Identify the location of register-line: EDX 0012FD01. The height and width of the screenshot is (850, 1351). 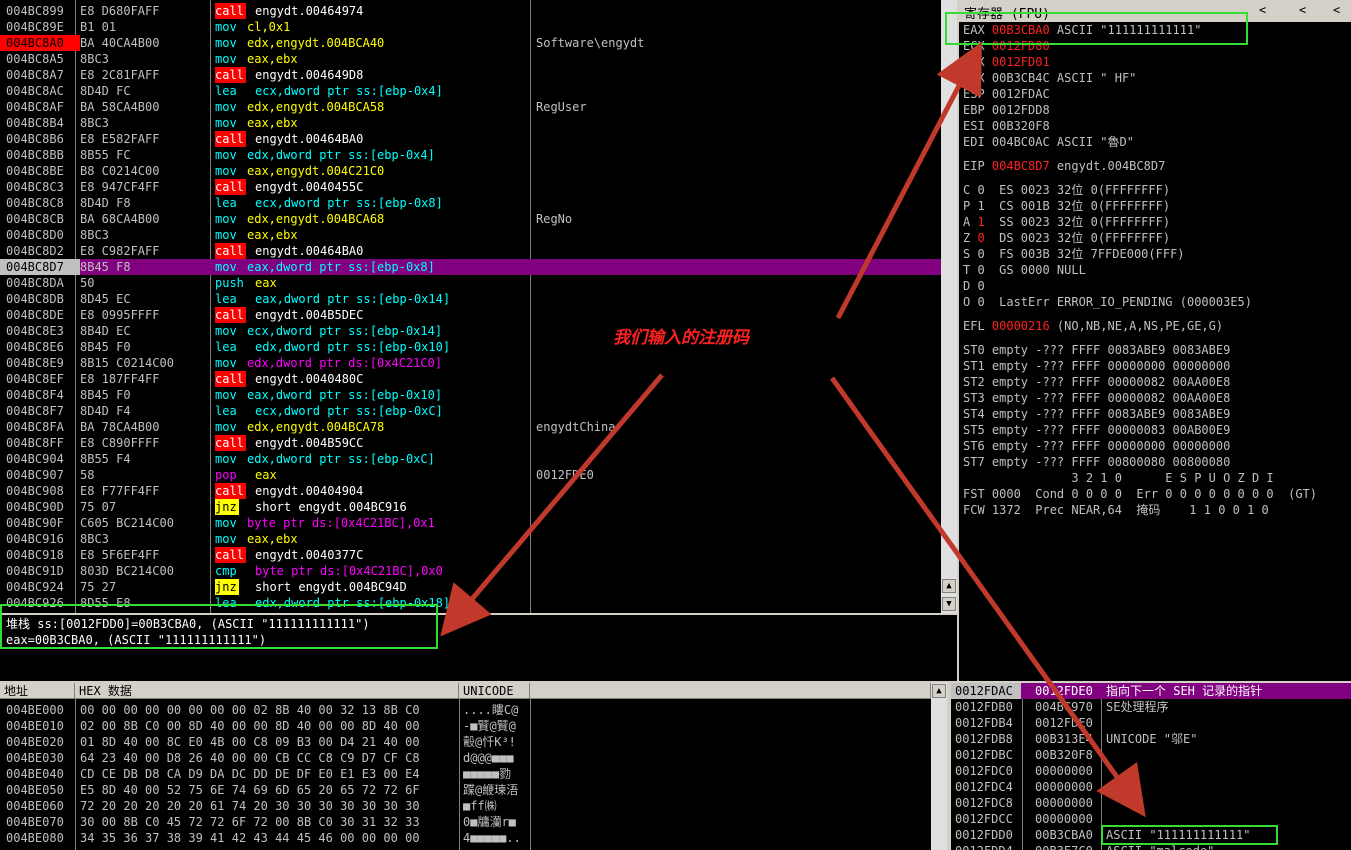
(1006, 62).